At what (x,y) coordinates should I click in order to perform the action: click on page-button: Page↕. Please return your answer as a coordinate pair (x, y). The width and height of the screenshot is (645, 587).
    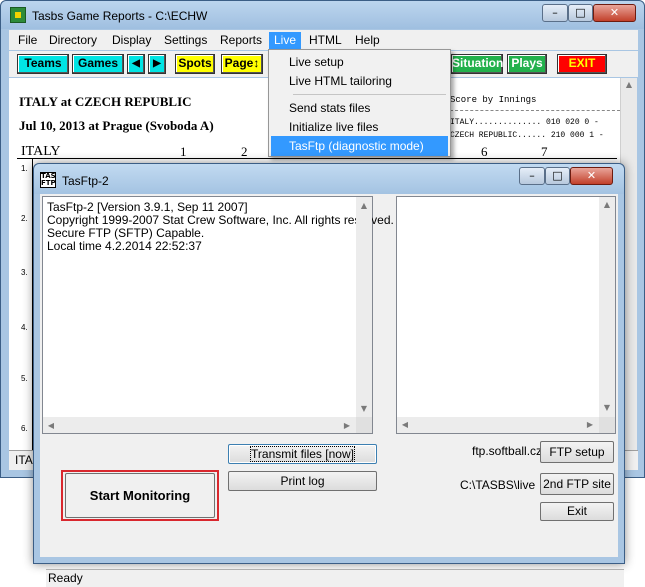
    Looking at the image, I should click on (242, 64).